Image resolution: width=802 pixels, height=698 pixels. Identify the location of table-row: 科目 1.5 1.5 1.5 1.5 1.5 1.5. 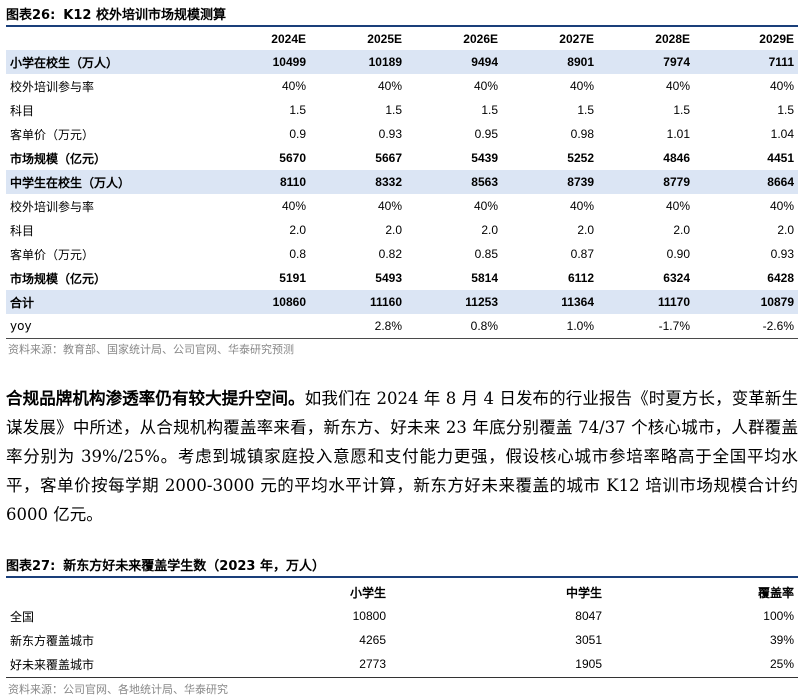
(402, 110).